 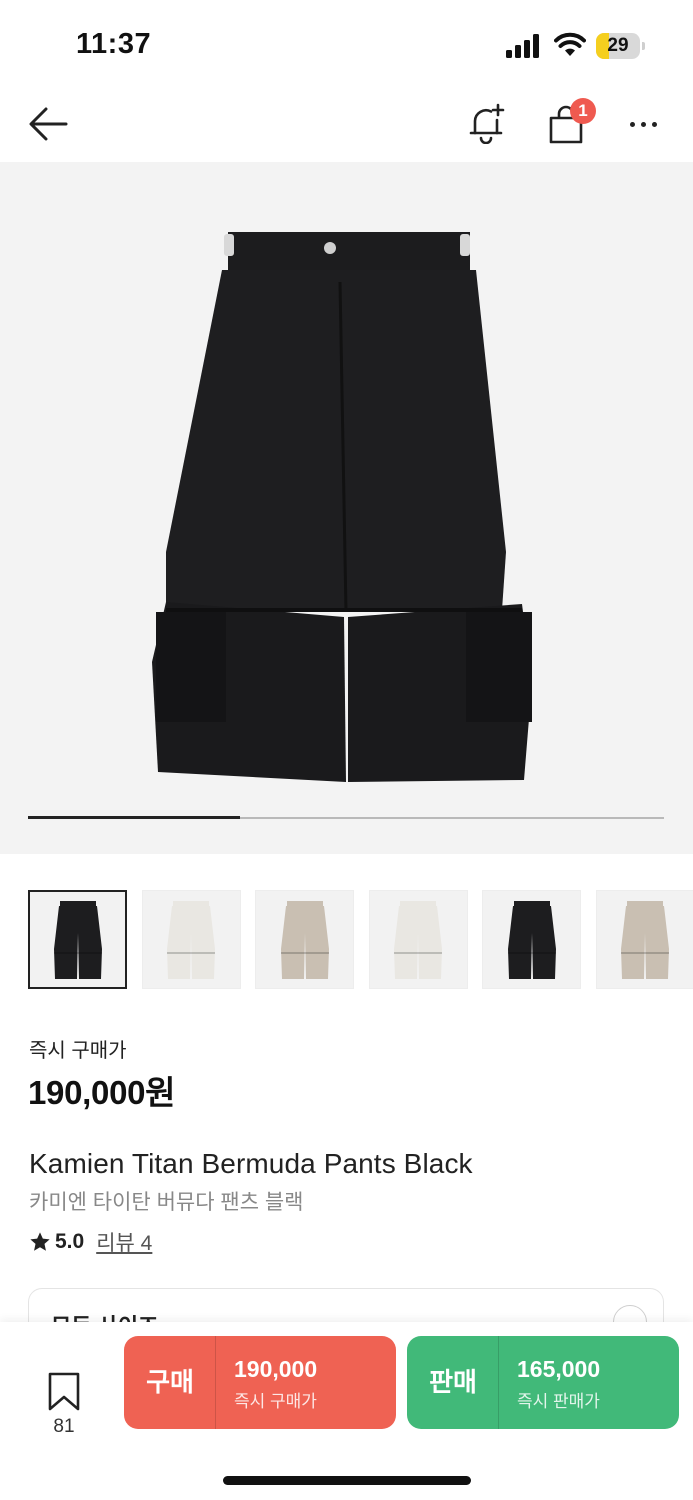 I want to click on buy-label: 구매, so click(x=170, y=1382).